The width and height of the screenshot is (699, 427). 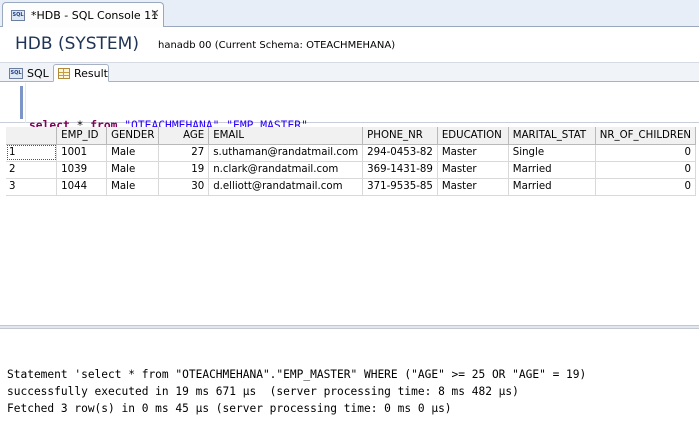 I want to click on column-header-age: AGE, so click(x=184, y=136).